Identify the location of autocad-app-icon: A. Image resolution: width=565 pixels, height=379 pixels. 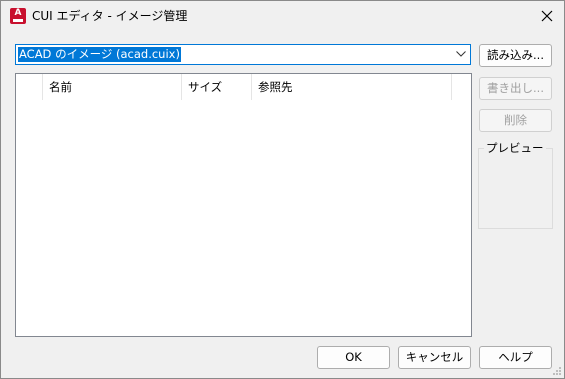
(18, 16).